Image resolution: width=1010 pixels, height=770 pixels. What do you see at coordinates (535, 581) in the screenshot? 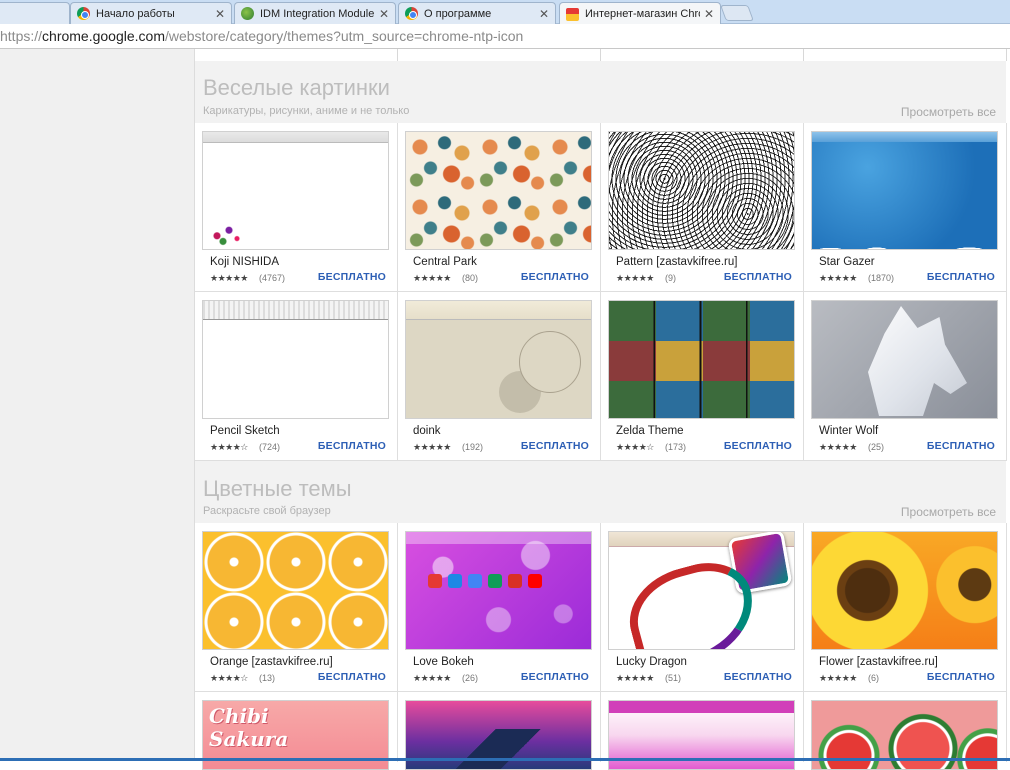
I see `youtube-icon` at bounding box center [535, 581].